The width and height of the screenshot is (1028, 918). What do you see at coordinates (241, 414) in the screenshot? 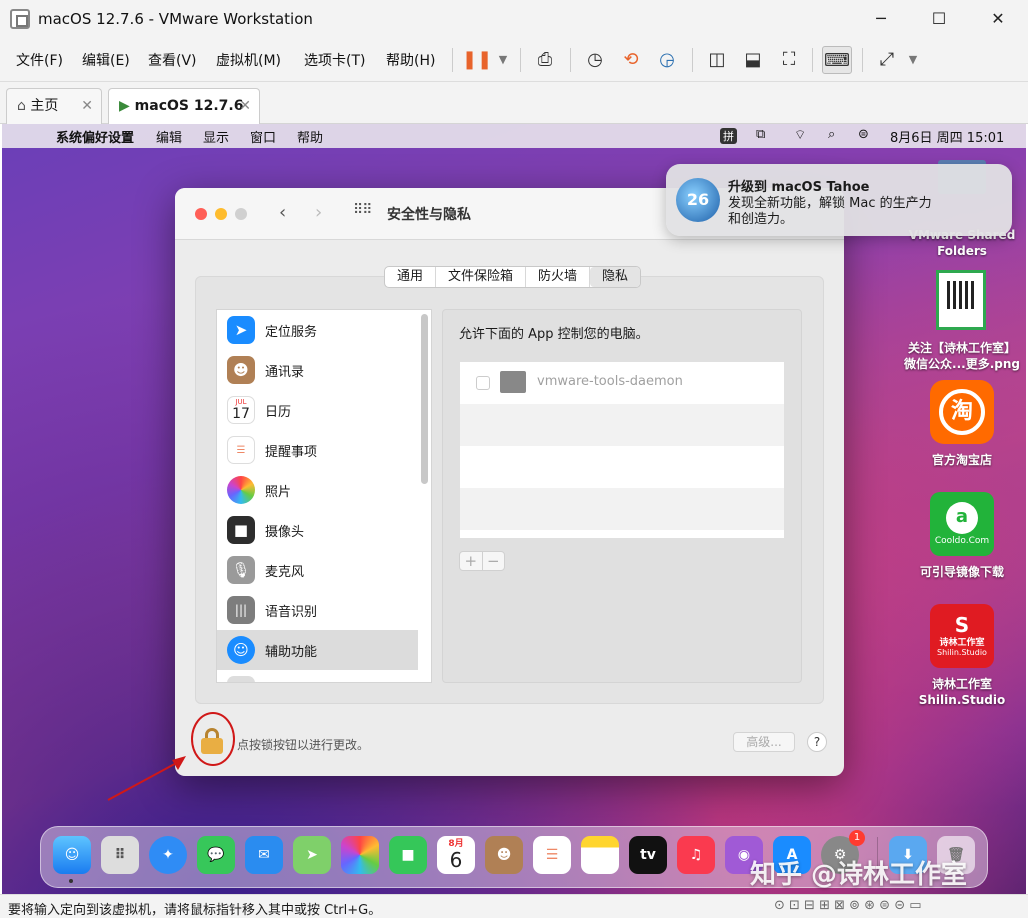
I see `calendar-day: 17` at bounding box center [241, 414].